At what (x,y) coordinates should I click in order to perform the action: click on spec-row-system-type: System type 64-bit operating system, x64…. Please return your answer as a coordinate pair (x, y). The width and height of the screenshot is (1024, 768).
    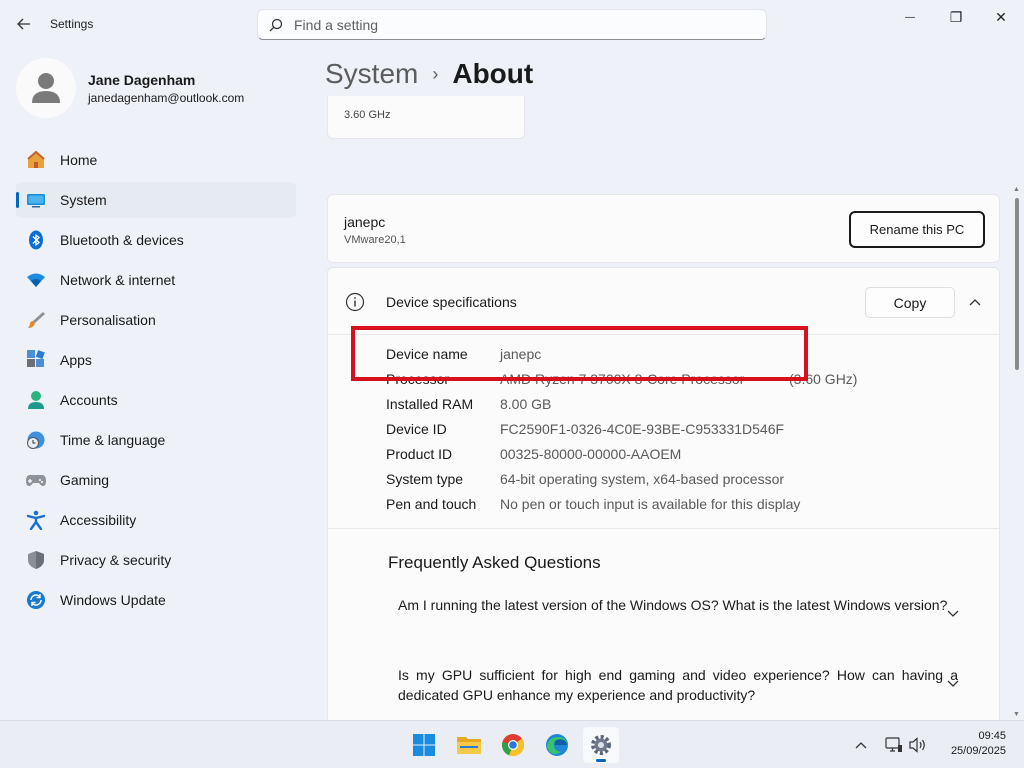
    Looking at the image, I should click on (686, 483).